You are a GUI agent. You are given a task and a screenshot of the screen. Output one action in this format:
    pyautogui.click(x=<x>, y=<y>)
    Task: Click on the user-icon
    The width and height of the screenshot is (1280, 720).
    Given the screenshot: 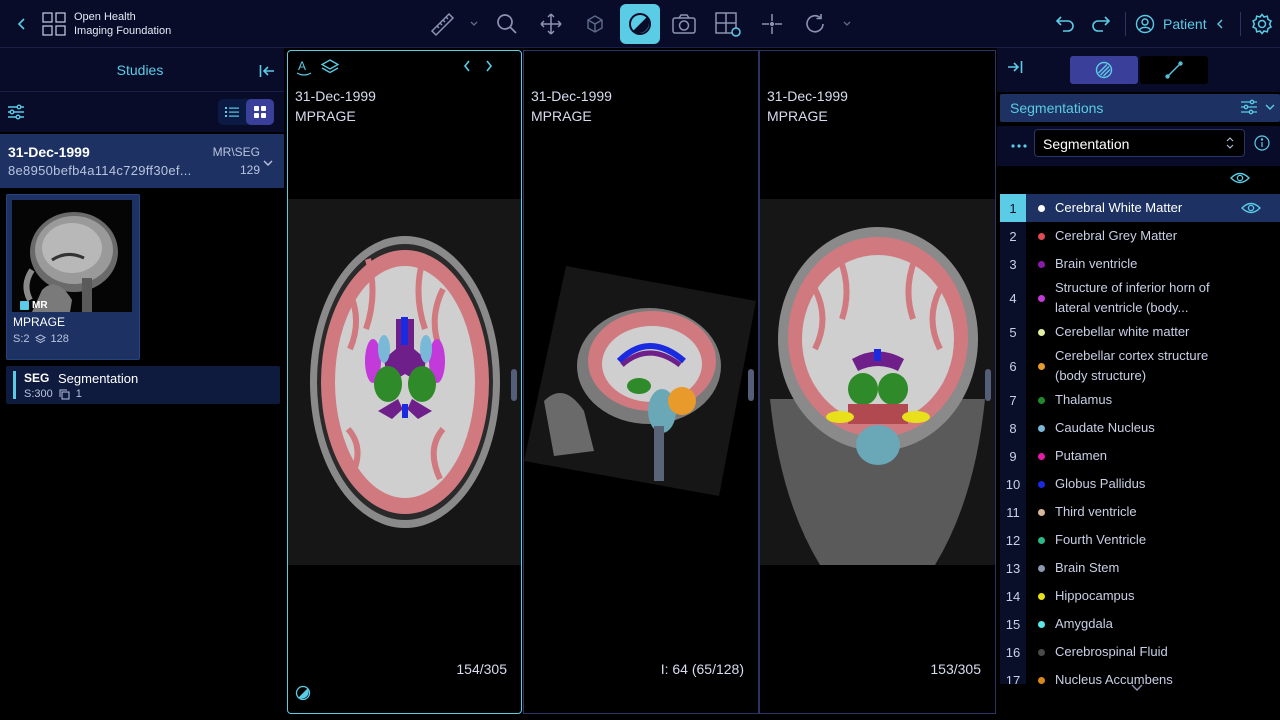 What is the action you would take?
    pyautogui.click(x=1145, y=24)
    